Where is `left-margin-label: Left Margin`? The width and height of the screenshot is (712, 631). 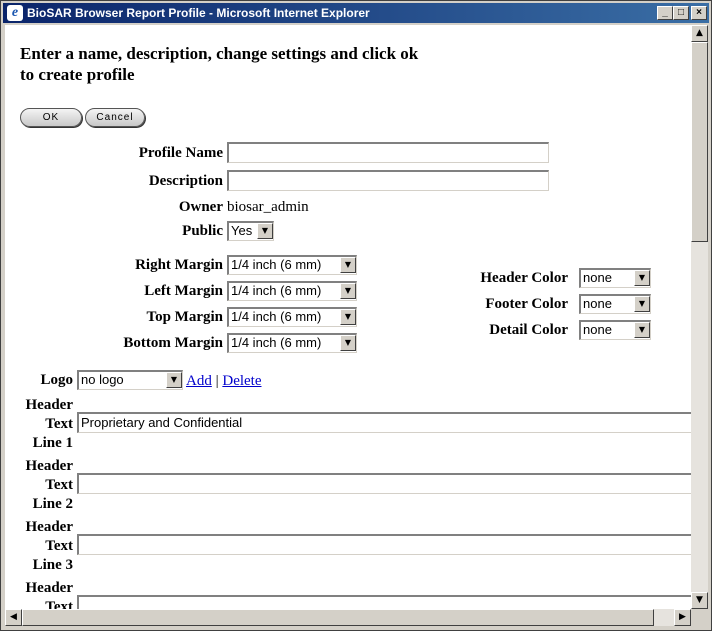
left-margin-label: Left Margin is located at coordinates (183, 291).